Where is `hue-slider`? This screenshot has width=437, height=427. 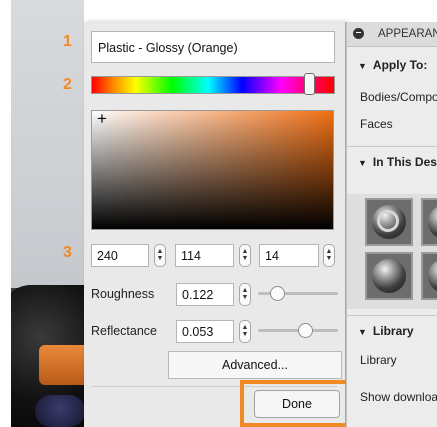
hue-slider is located at coordinates (213, 85).